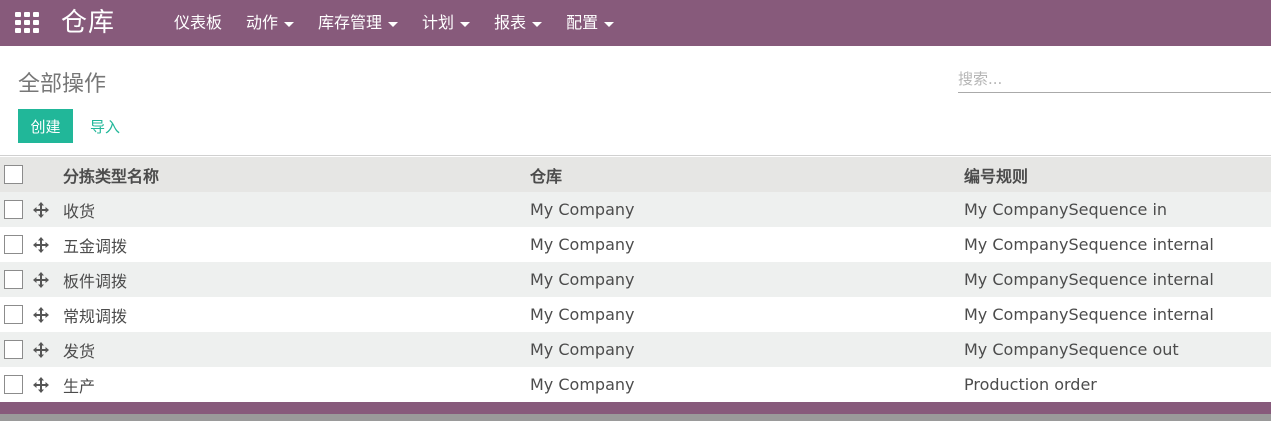 This screenshot has height=421, width=1271. Describe the element at coordinates (635, 23) in the screenshot. I see `top-navbar: 仓库 仪表板 动作 库存管理 计划 报表 配置` at that location.